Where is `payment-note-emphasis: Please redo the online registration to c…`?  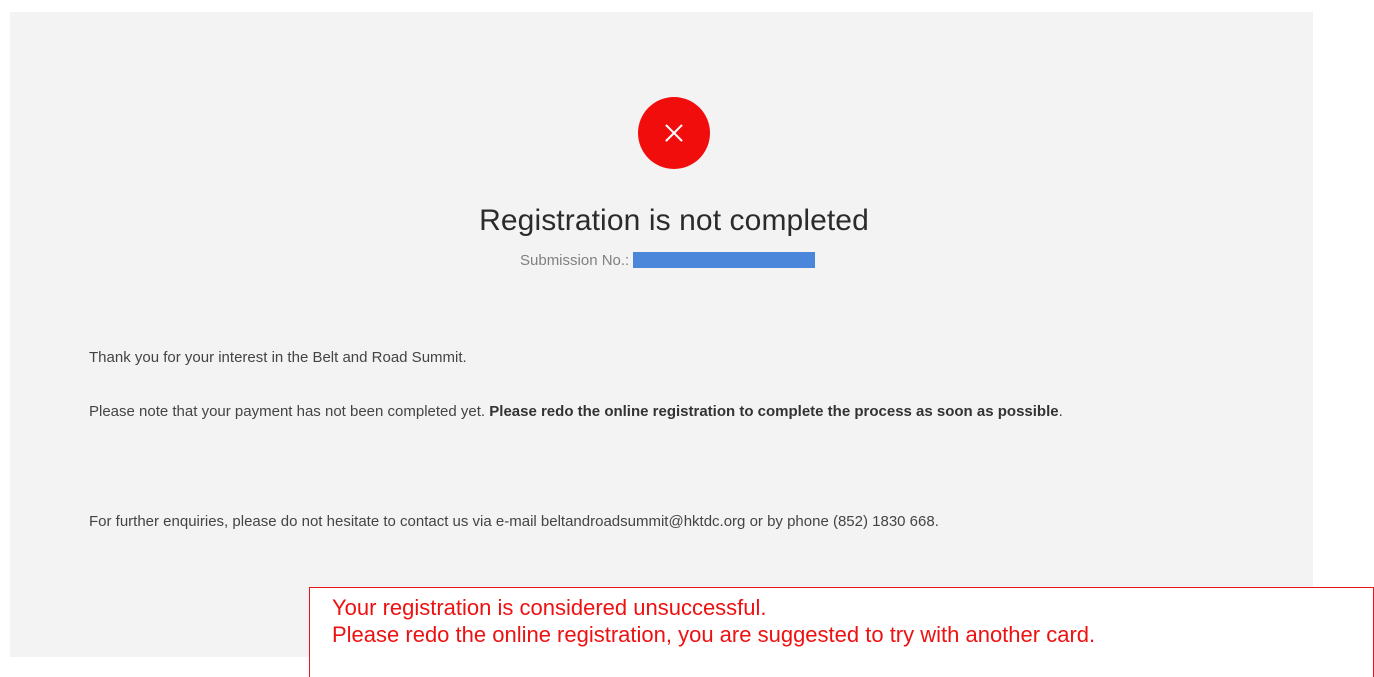 payment-note-emphasis: Please redo the online registration to c… is located at coordinates (774, 411).